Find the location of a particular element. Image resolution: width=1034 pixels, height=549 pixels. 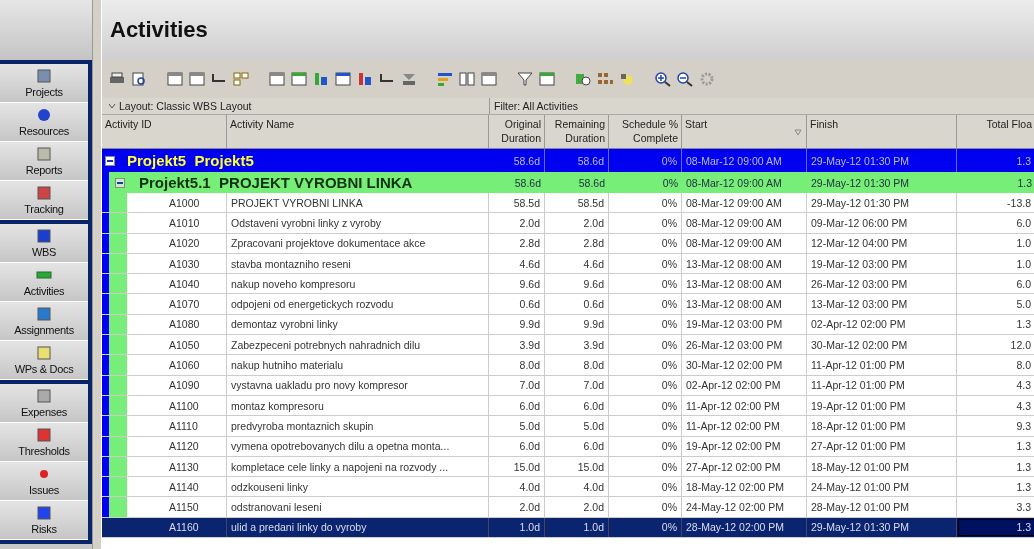

table-cell: 5.0d is located at coordinates (577, 426).